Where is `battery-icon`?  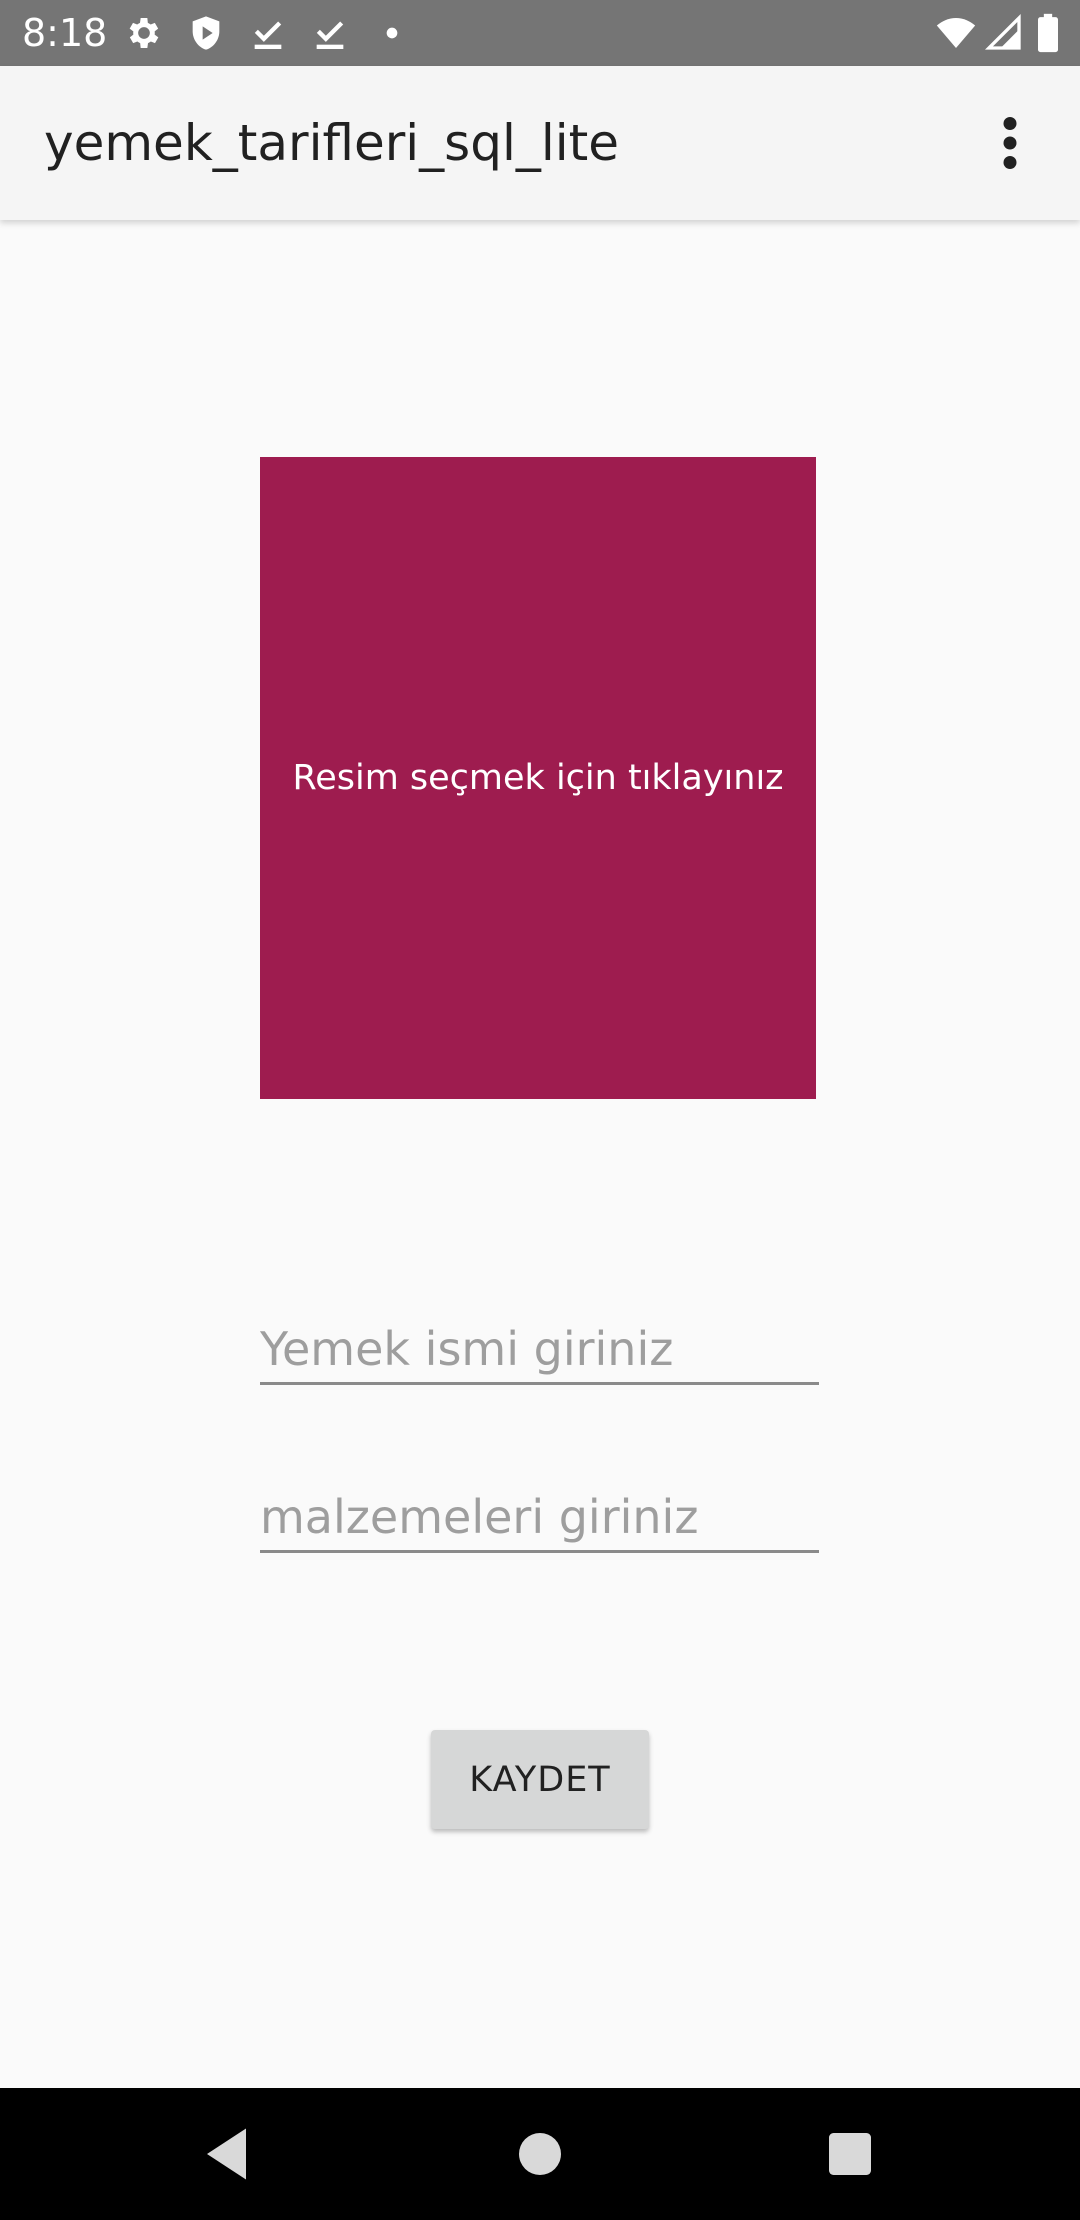 battery-icon is located at coordinates (1048, 33).